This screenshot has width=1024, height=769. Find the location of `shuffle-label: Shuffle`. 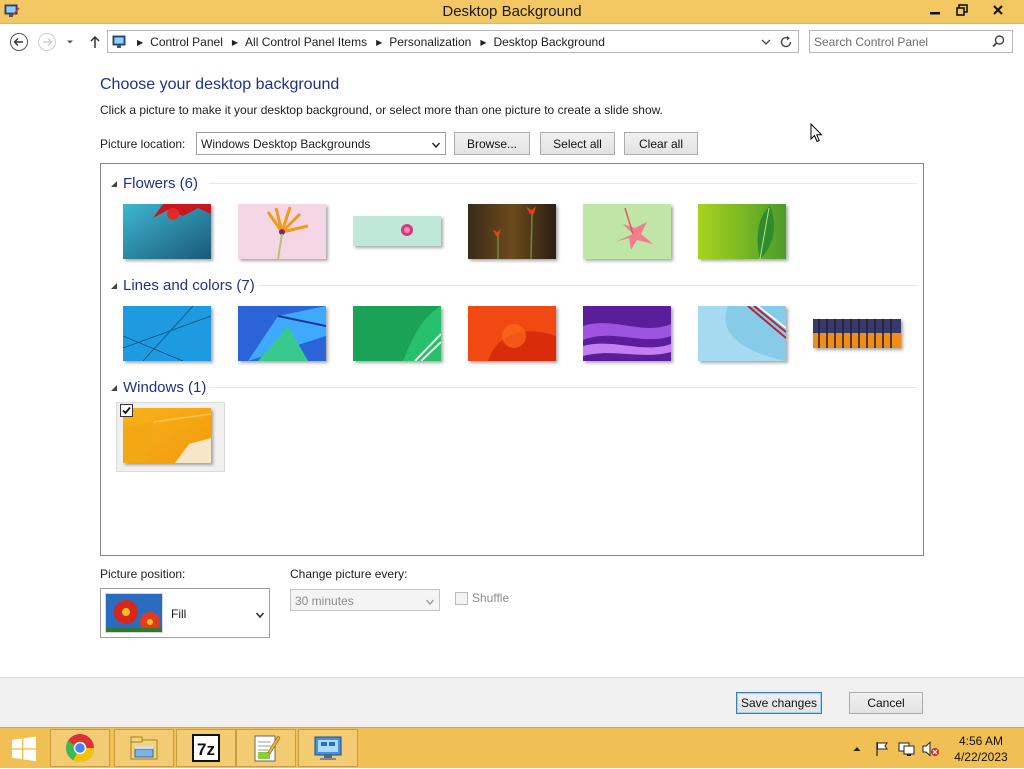

shuffle-label: Shuffle is located at coordinates (491, 598).